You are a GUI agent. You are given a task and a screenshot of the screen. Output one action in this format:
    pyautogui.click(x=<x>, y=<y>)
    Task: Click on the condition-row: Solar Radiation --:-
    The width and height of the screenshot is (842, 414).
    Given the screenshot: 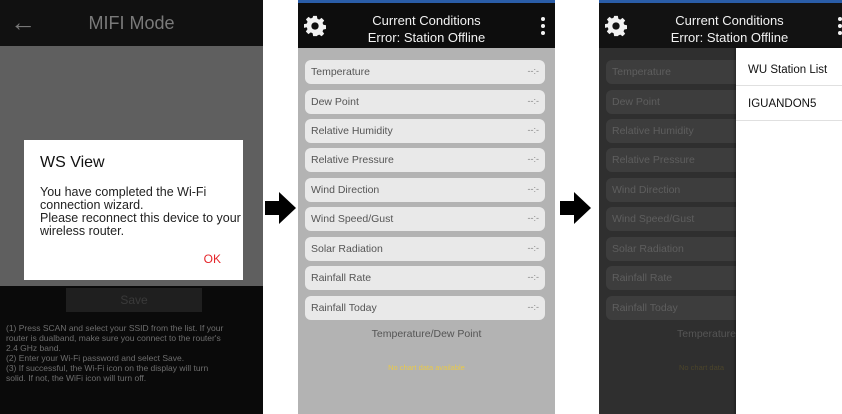 What is the action you would take?
    pyautogui.click(x=425, y=249)
    